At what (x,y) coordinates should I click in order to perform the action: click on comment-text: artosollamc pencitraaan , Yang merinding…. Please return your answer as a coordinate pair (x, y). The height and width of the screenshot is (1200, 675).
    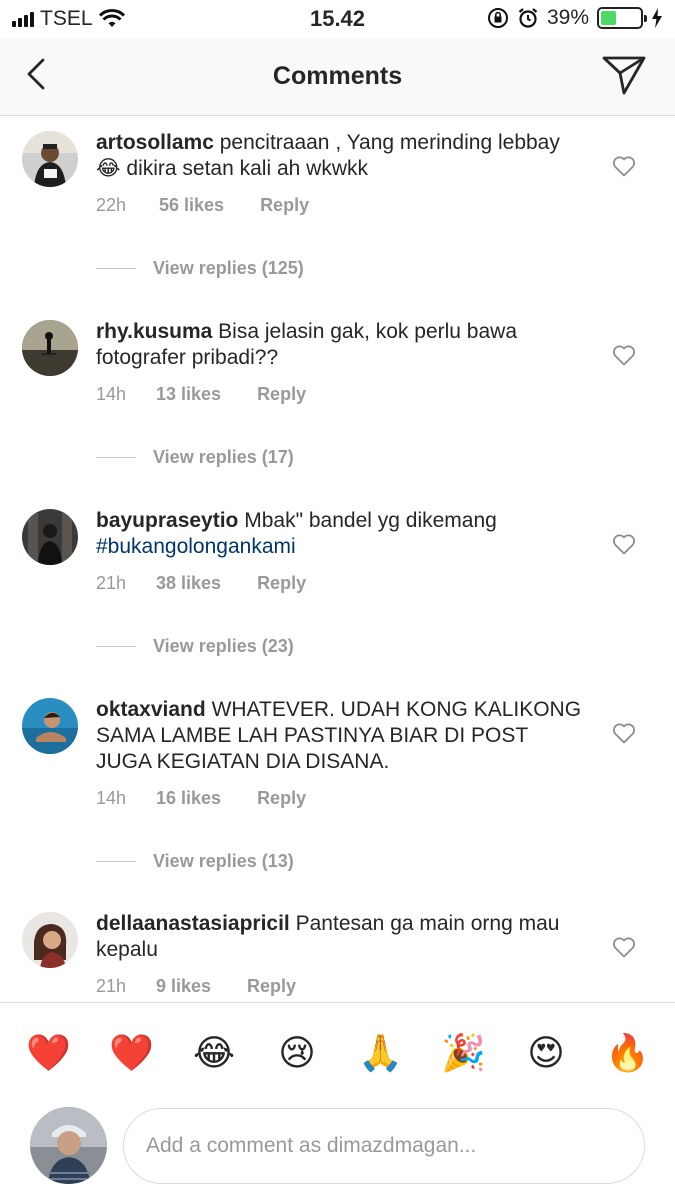
    Looking at the image, I should click on (341, 156).